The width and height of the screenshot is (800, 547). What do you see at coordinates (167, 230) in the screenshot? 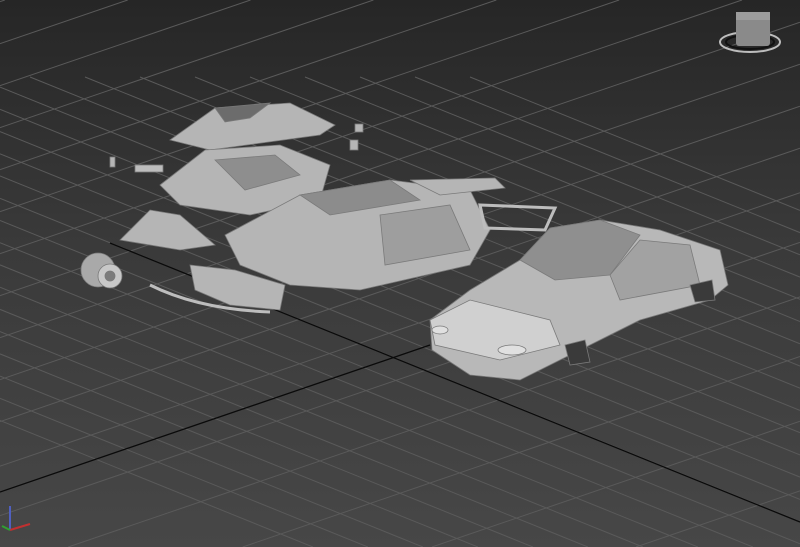
I see `door-parts` at bounding box center [167, 230].